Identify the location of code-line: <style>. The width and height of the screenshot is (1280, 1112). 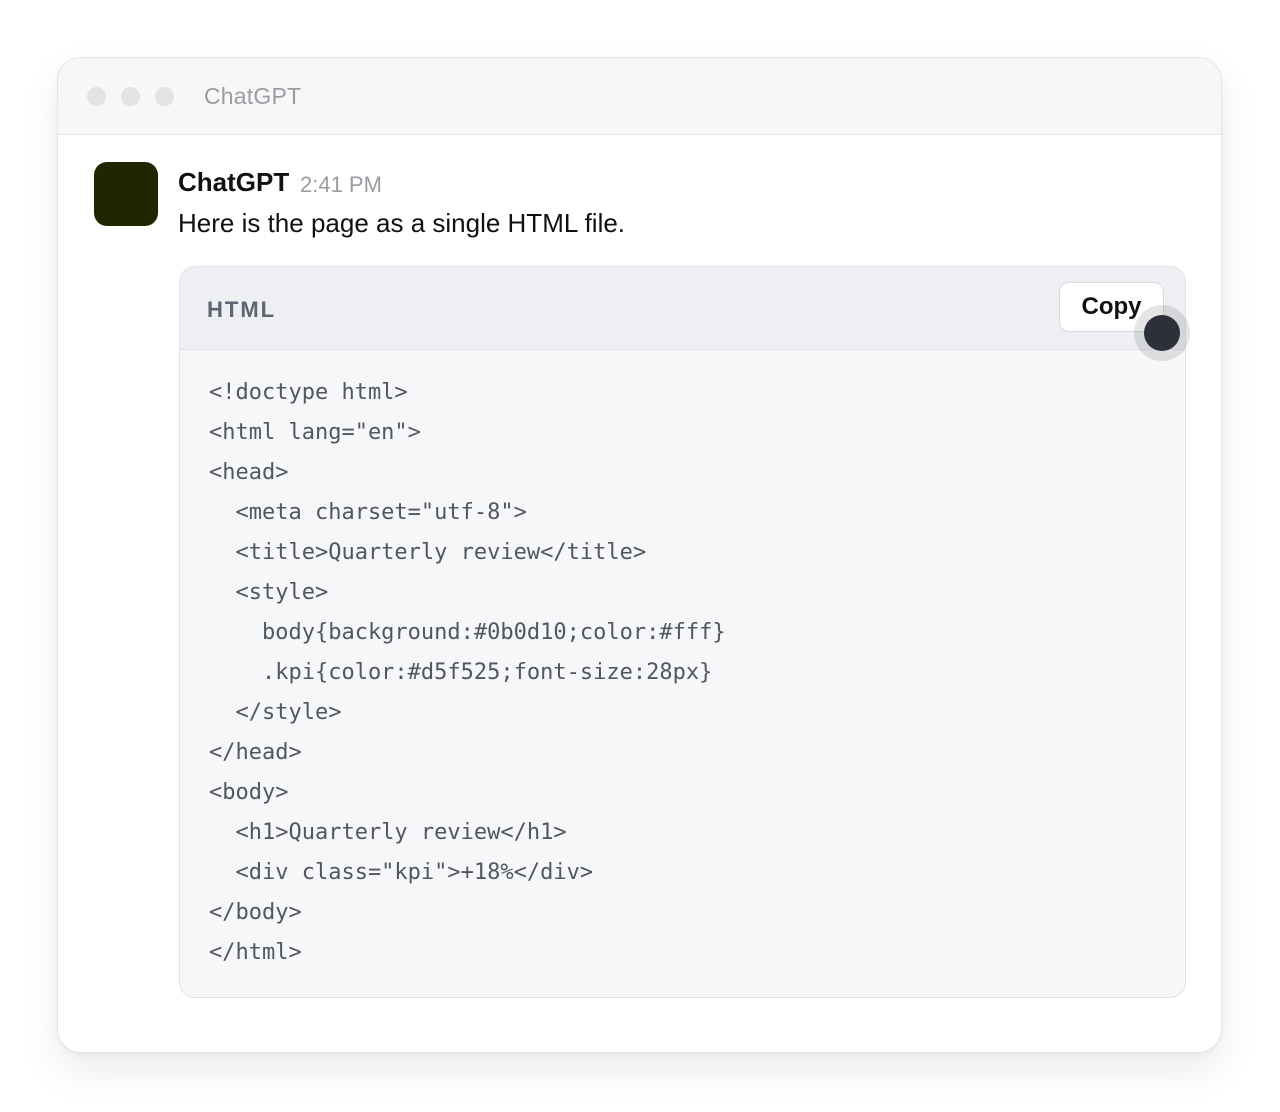
(269, 592).